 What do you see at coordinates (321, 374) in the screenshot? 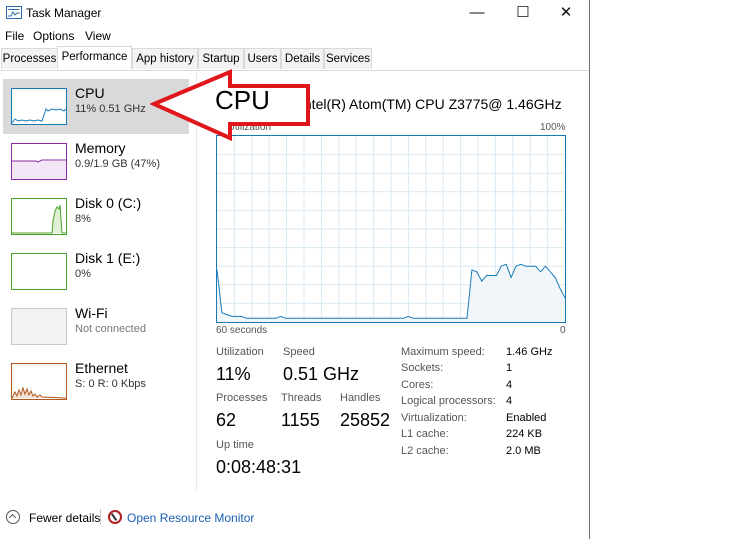
I see `speed-value: 0.51 GHz` at bounding box center [321, 374].